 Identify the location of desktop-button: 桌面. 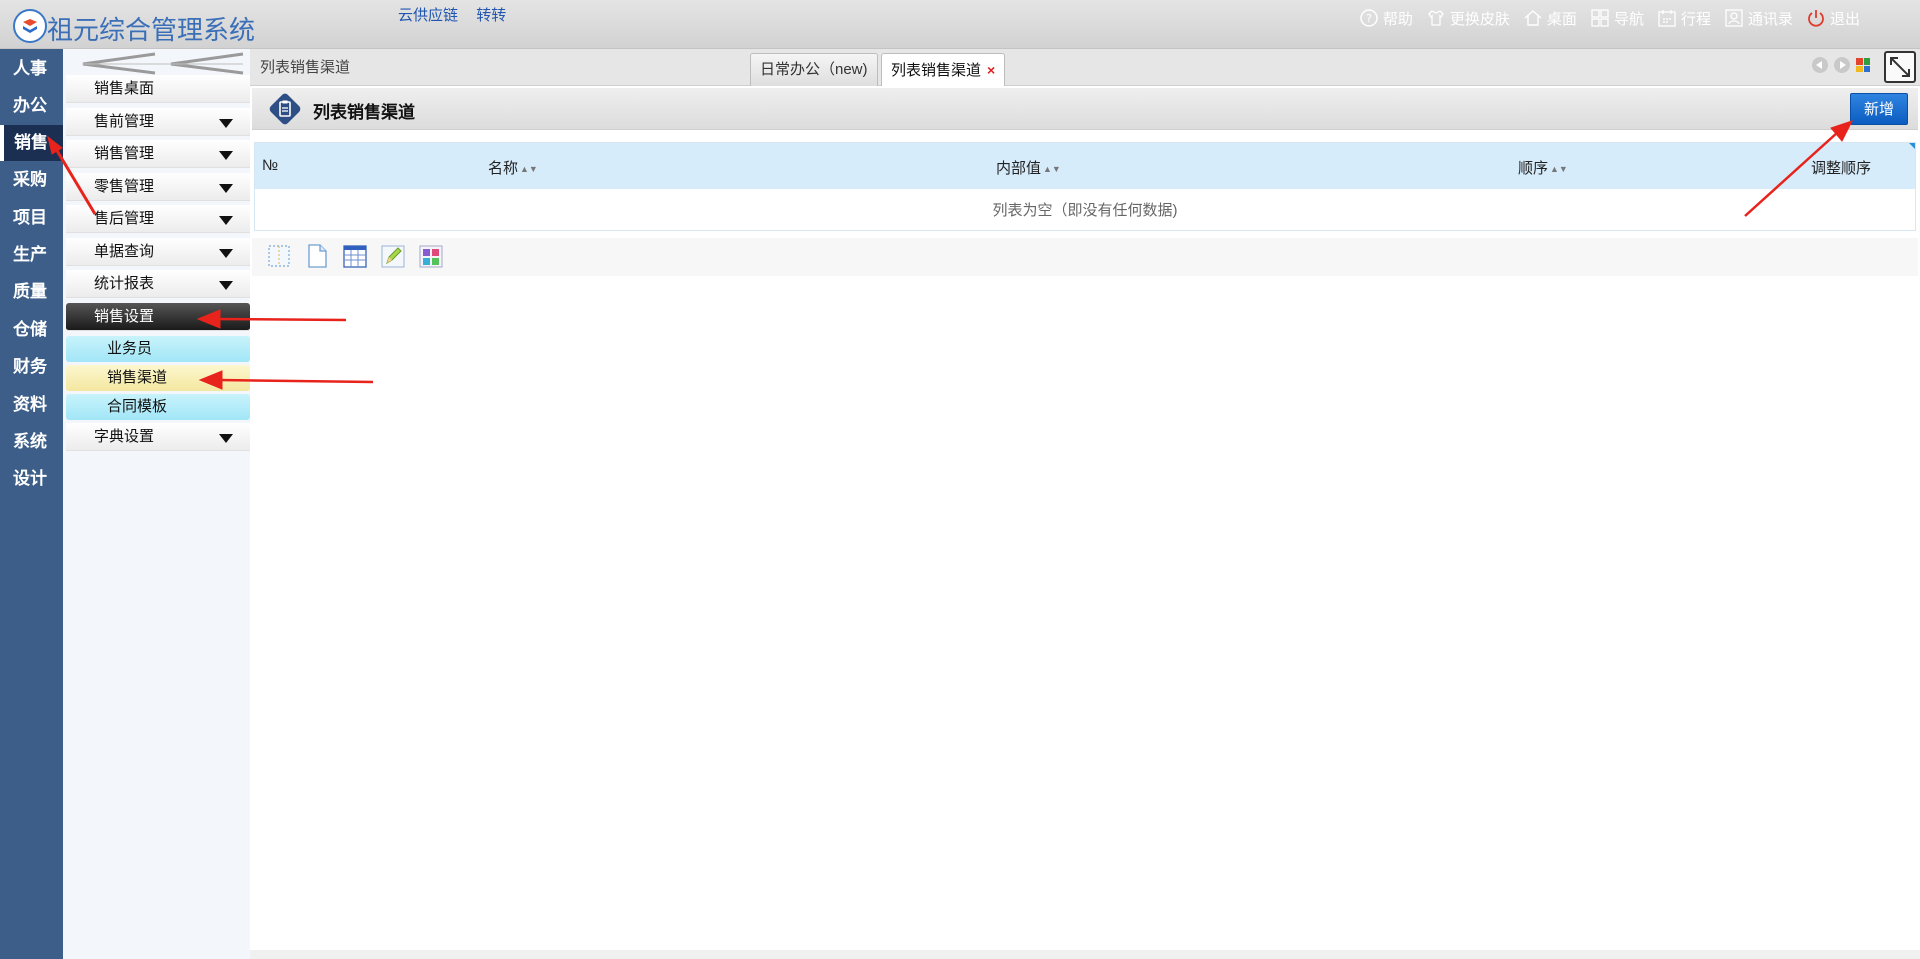
(1549, 18).